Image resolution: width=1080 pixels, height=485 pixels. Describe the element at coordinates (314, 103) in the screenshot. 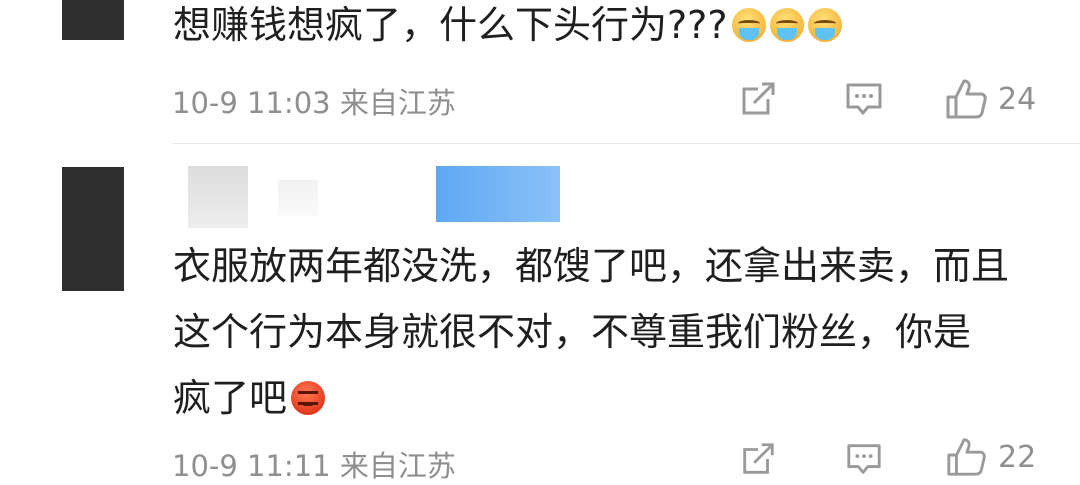

I see `comment-meta: 10-9 11:03 来自江苏` at that location.